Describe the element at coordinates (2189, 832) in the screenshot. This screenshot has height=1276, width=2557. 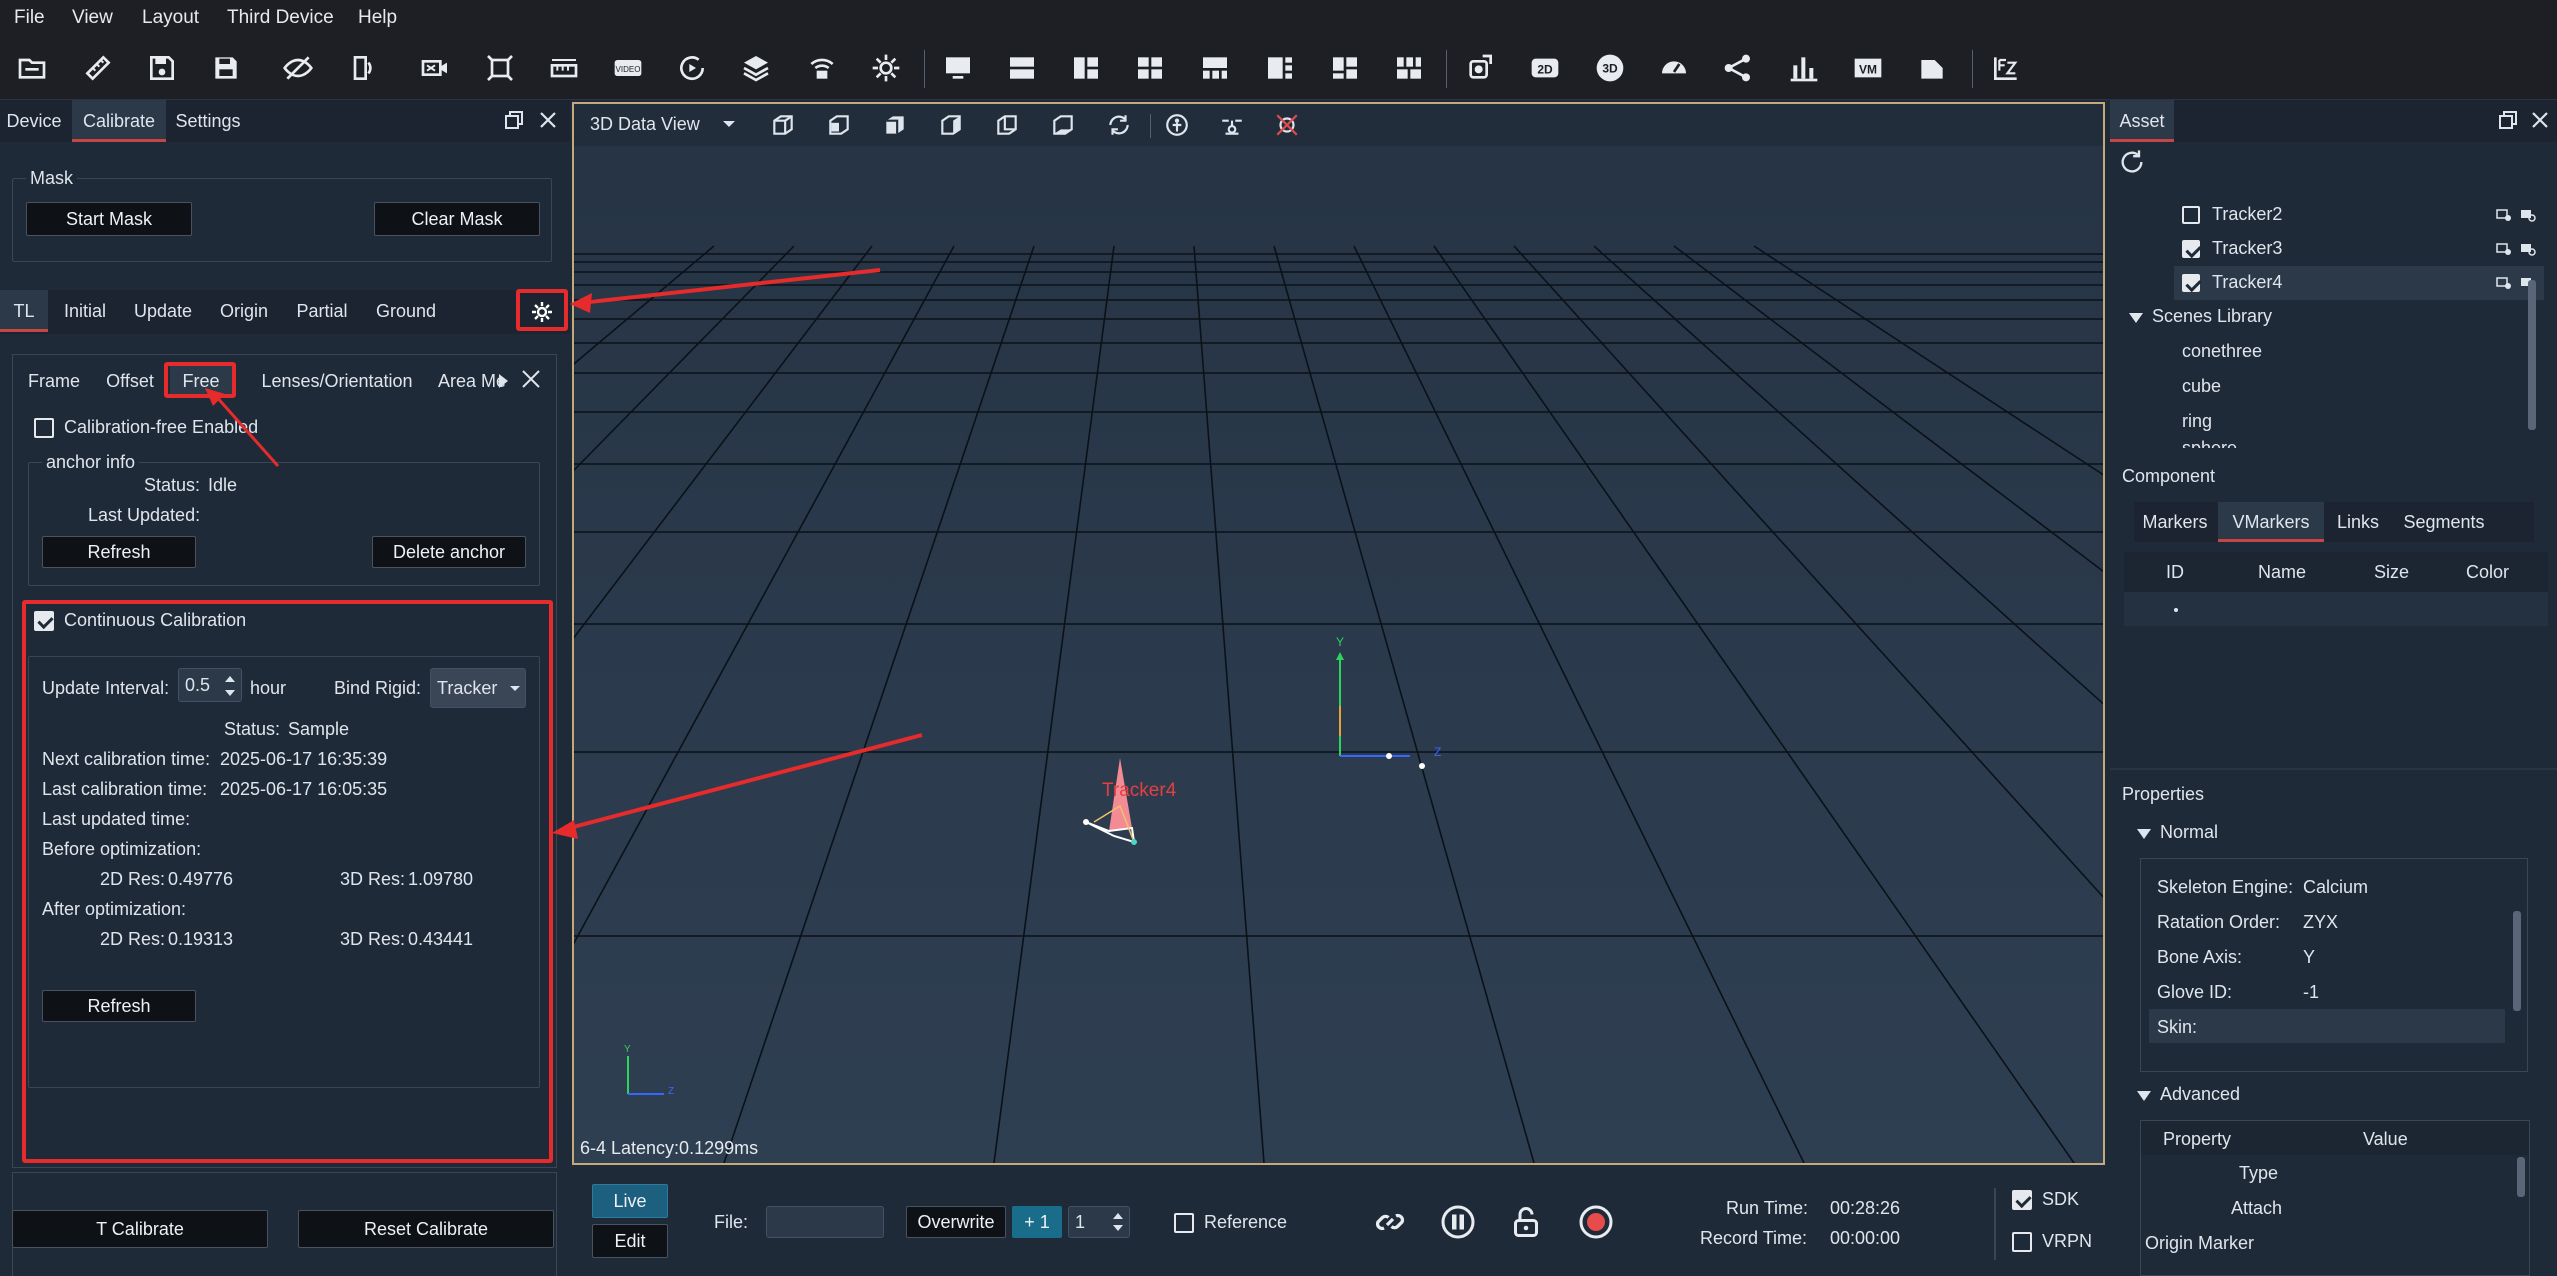
I see `normal-section-label: Normal` at that location.